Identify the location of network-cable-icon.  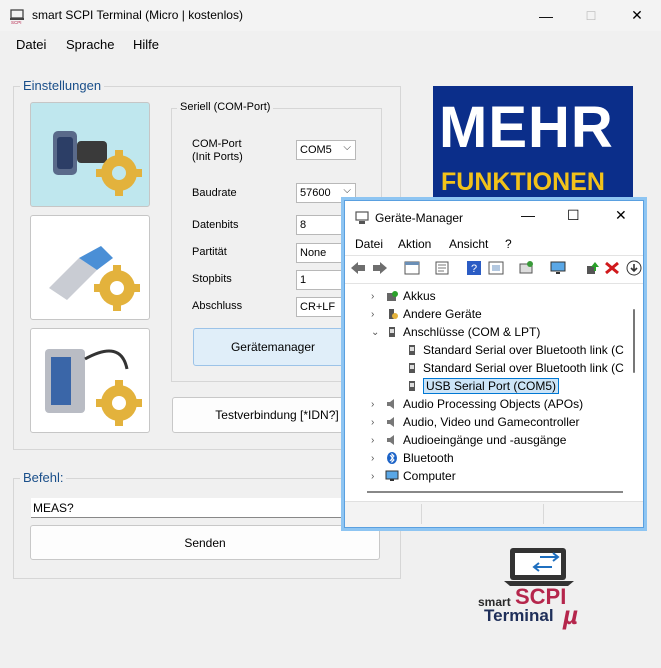
(94, 278).